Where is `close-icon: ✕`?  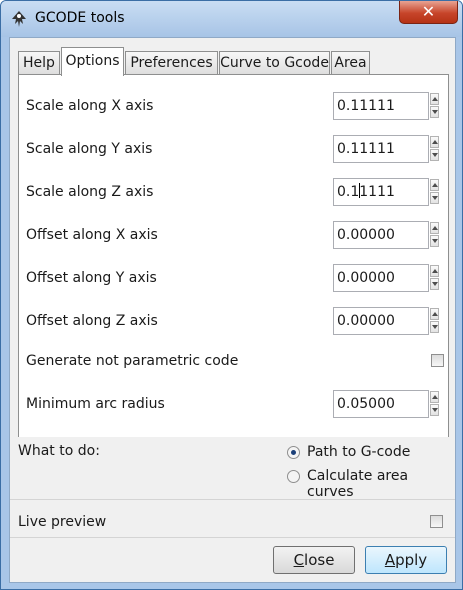 close-icon: ✕ is located at coordinates (428, 11).